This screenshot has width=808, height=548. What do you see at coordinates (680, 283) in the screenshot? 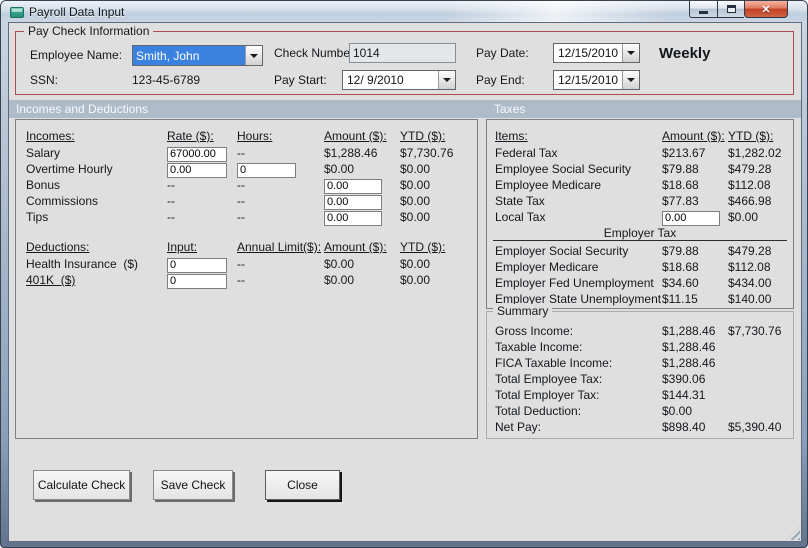
I see `employer-tax-row-amount-value: $34.60` at bounding box center [680, 283].